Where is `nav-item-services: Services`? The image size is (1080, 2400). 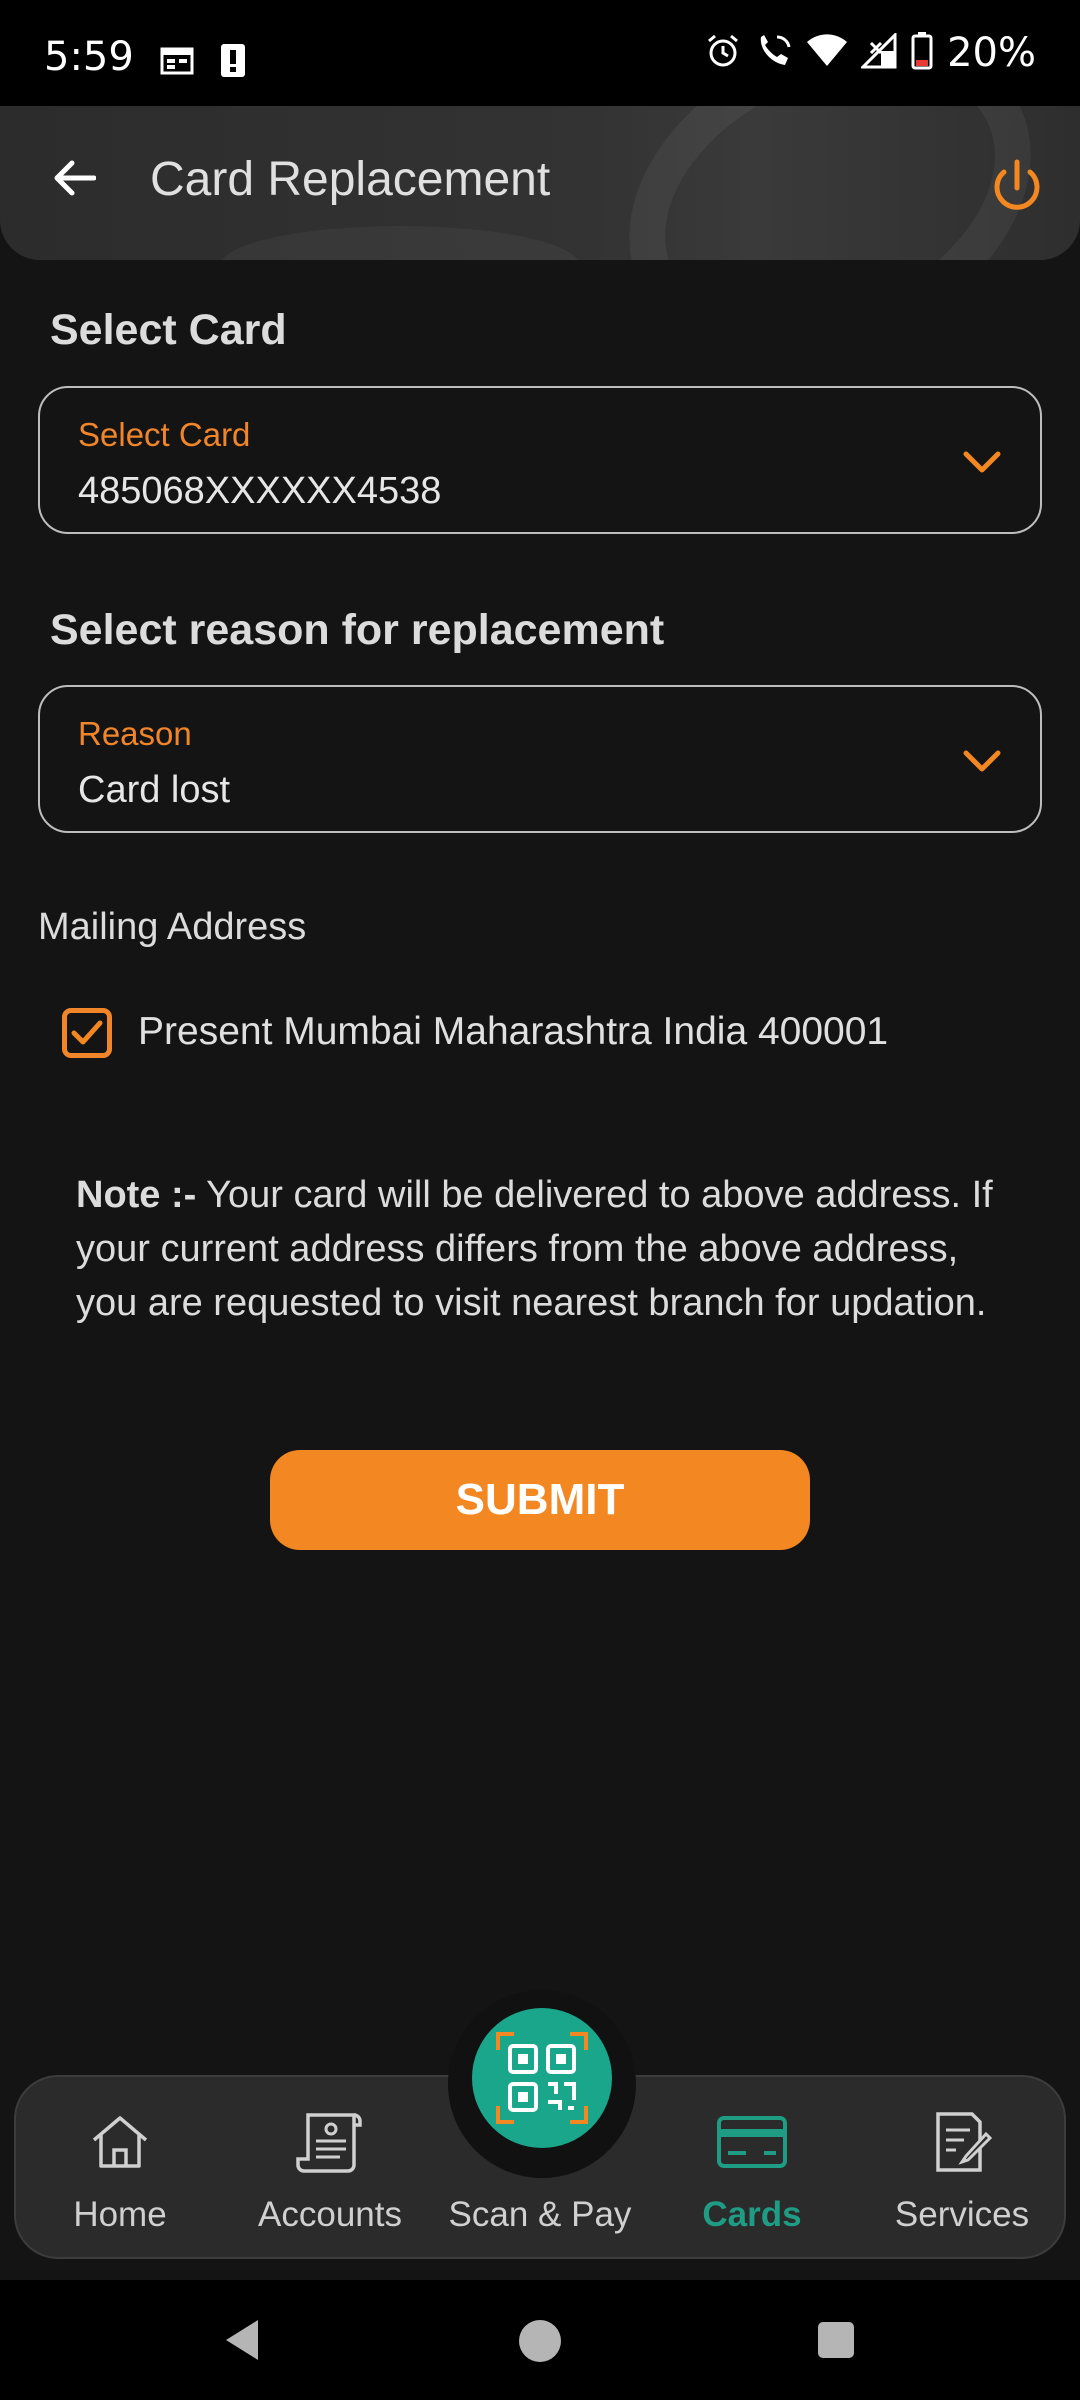
nav-item-services: Services is located at coordinates (962, 2171).